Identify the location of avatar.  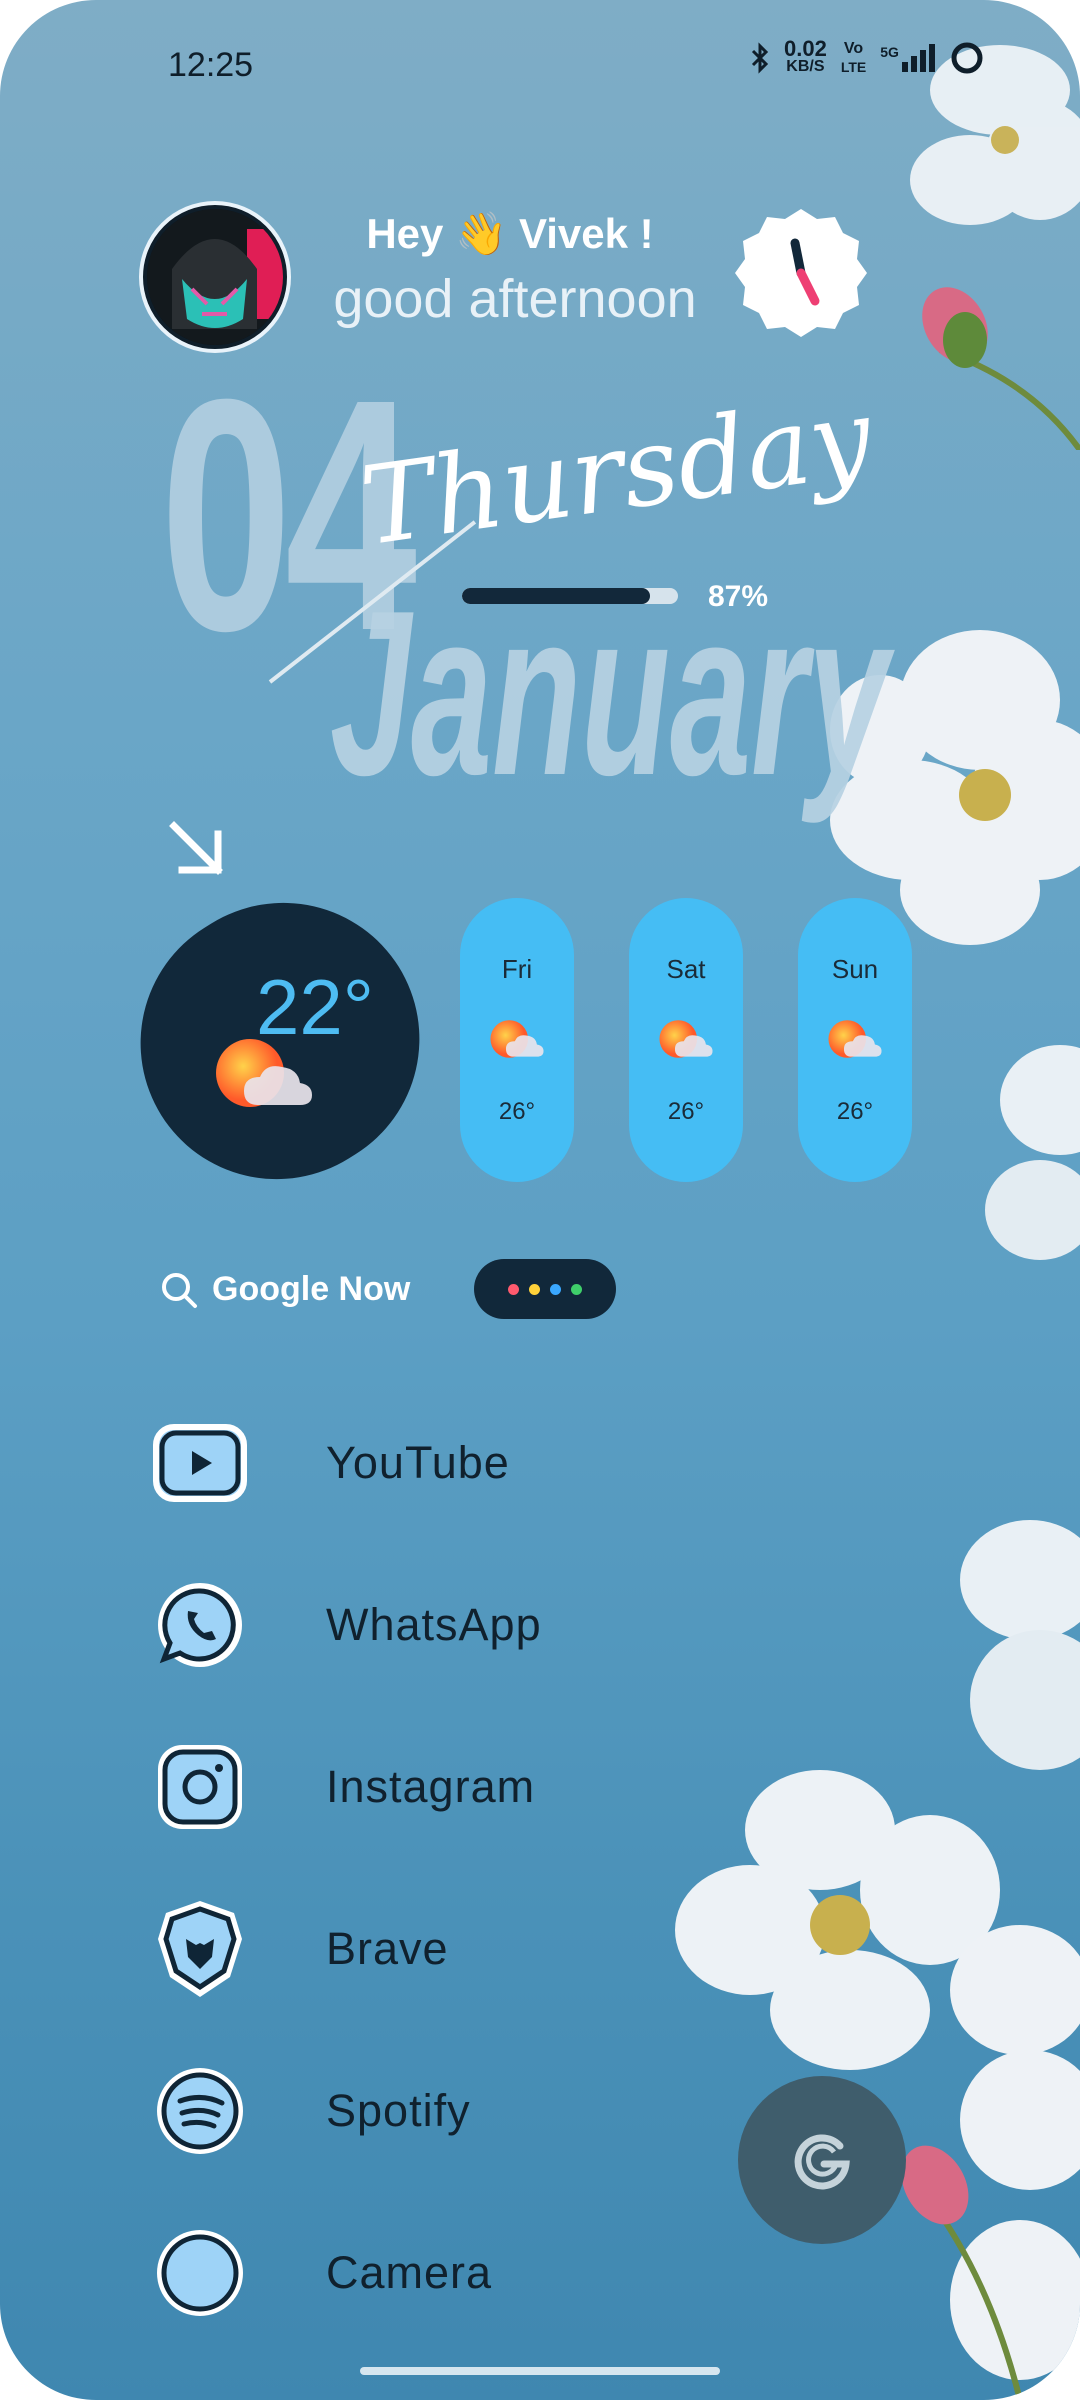
(215, 277).